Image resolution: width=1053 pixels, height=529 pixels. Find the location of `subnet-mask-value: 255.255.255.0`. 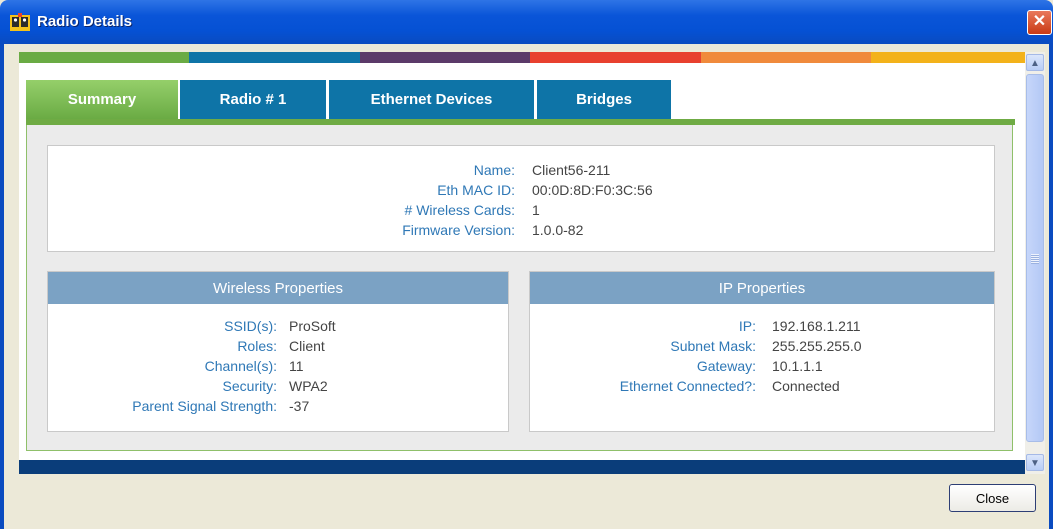

subnet-mask-value: 255.255.255.0 is located at coordinates (817, 346).